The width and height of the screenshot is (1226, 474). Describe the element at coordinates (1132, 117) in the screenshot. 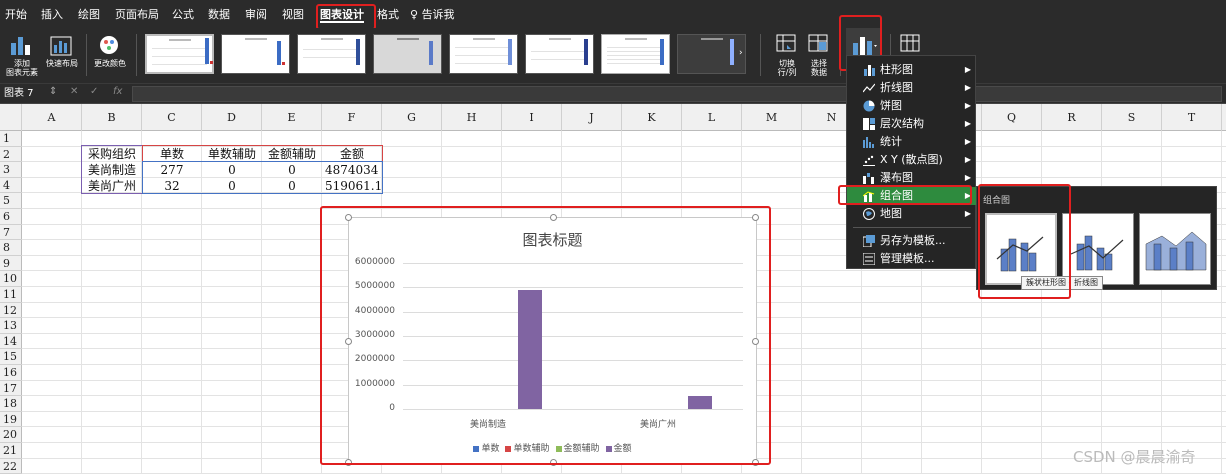

I see `column-header-s: S` at that location.